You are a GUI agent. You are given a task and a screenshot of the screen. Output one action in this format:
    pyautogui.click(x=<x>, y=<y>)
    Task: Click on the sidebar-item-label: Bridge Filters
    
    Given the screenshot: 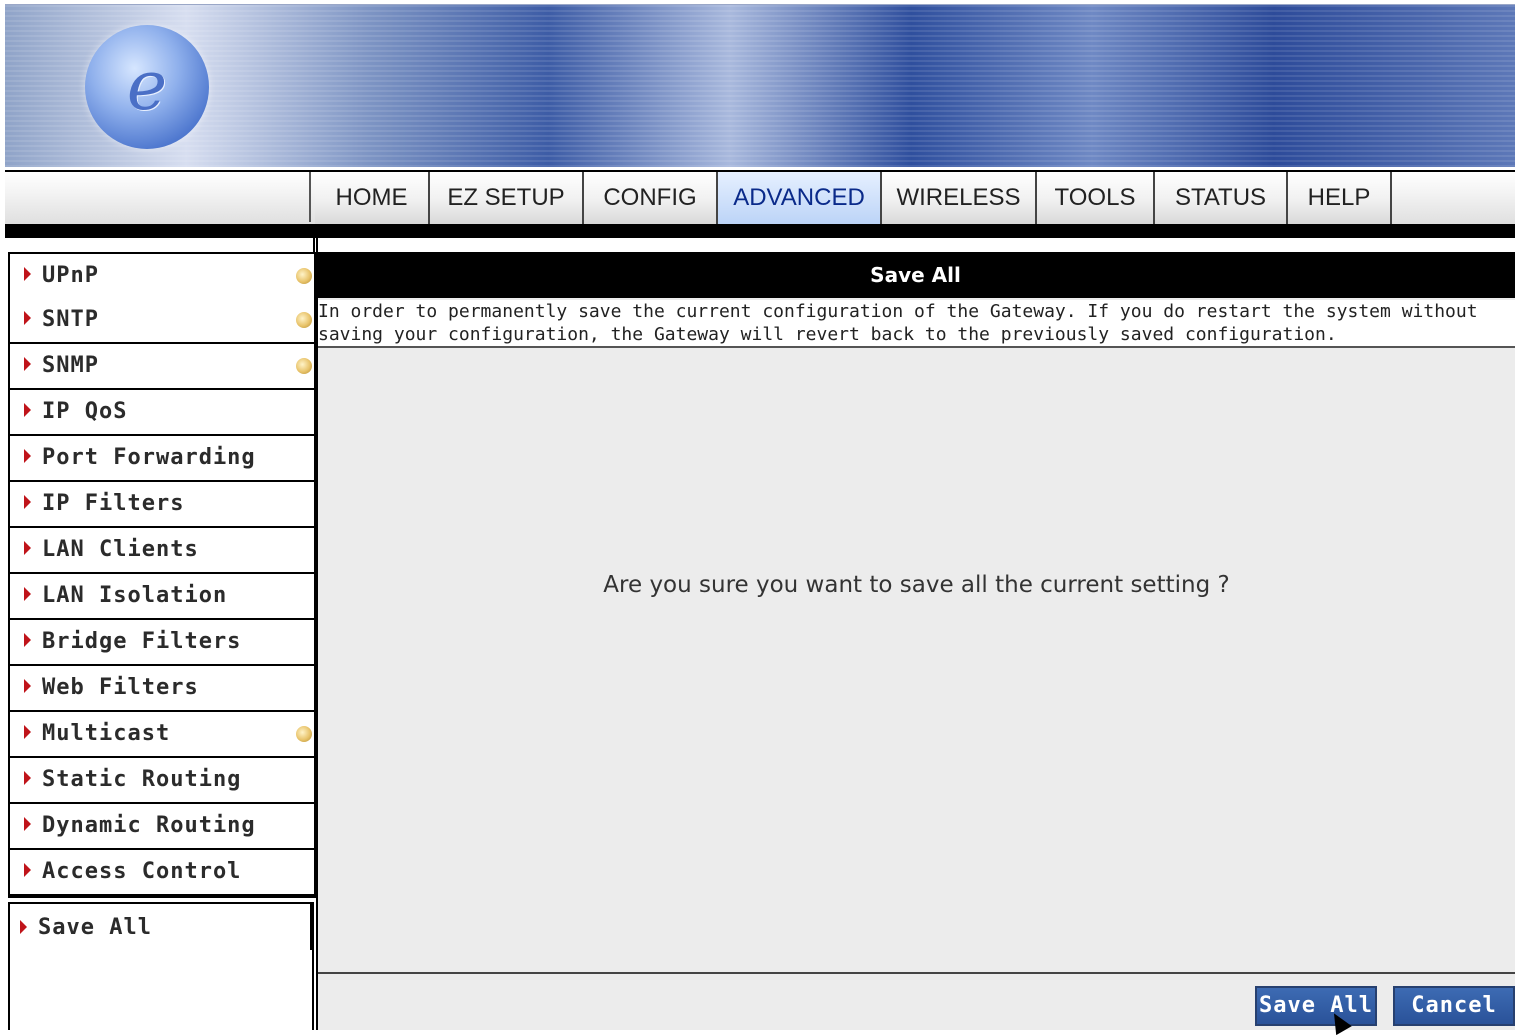 What is the action you would take?
    pyautogui.click(x=142, y=641)
    